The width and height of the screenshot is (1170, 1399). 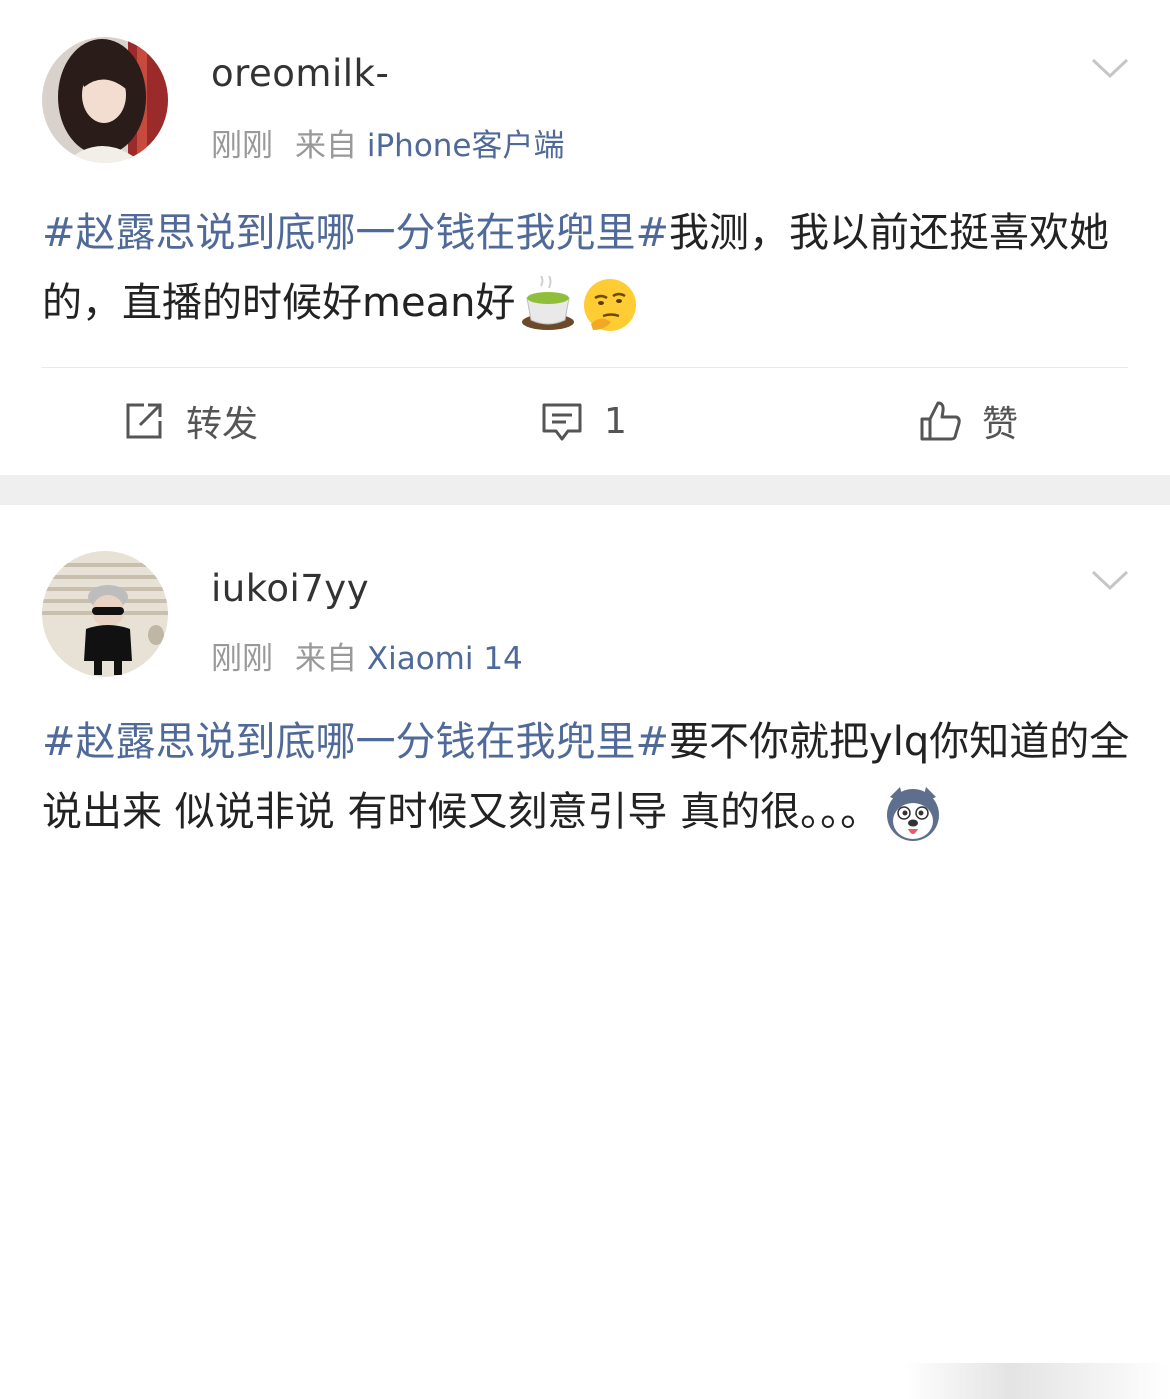 What do you see at coordinates (913, 814) in the screenshot?
I see `husky-face-emoji` at bounding box center [913, 814].